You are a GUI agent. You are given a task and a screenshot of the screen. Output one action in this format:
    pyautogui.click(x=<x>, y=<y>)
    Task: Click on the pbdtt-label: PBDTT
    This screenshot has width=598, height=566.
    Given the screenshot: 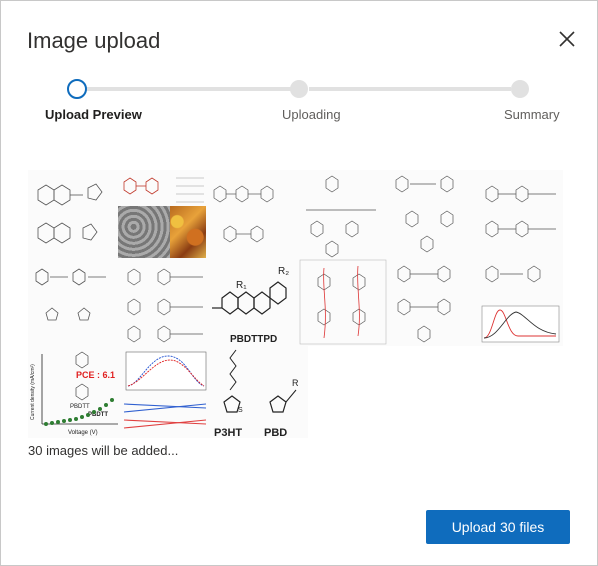 What is the action you would take?
    pyautogui.click(x=80, y=407)
    